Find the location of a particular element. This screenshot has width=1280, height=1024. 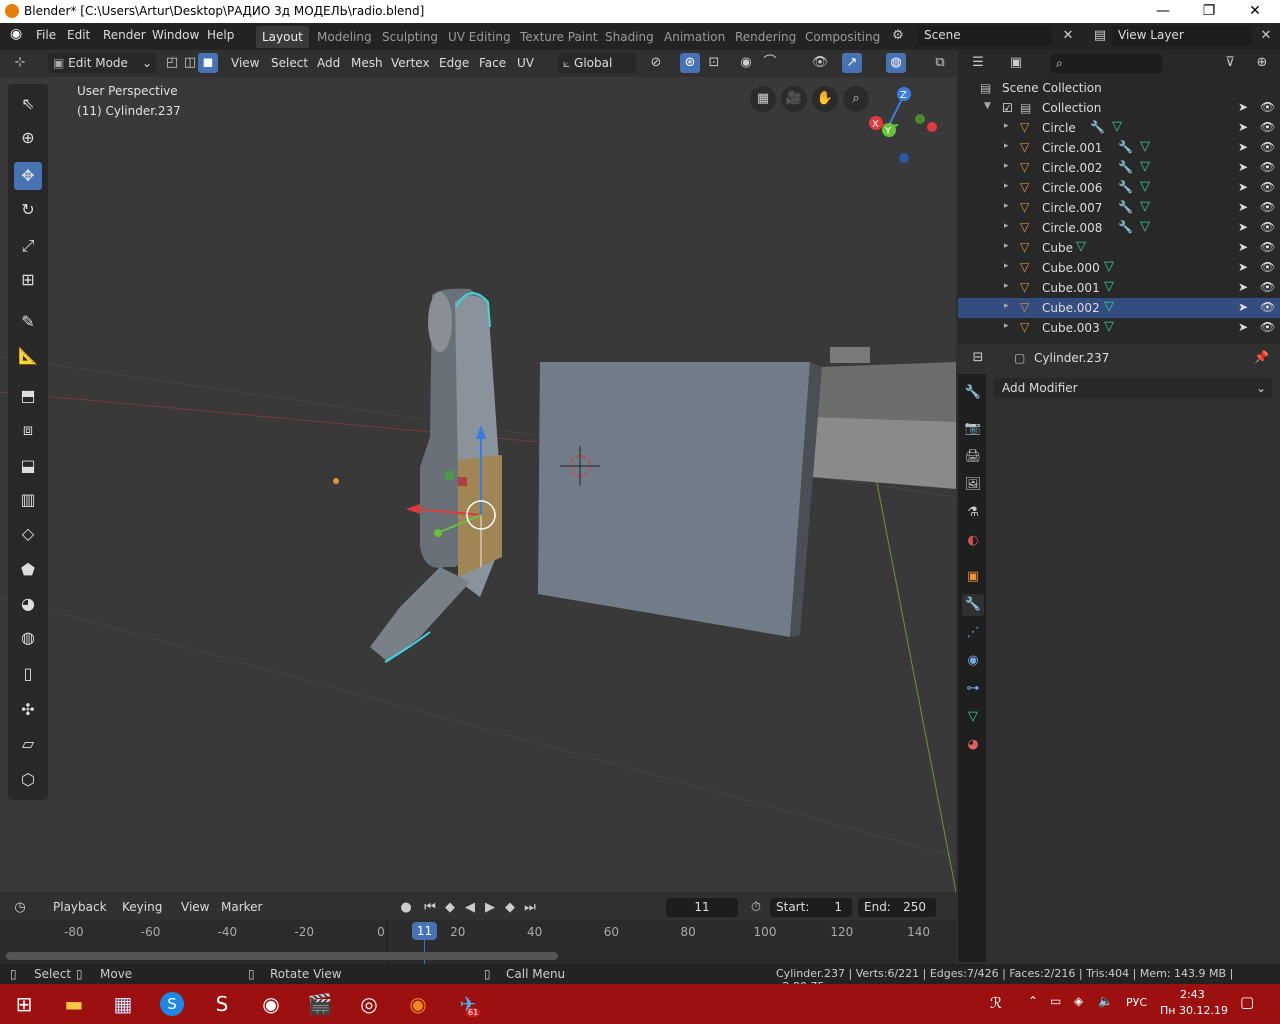

tool-tab-icon: 🔧 is located at coordinates (973, 393).